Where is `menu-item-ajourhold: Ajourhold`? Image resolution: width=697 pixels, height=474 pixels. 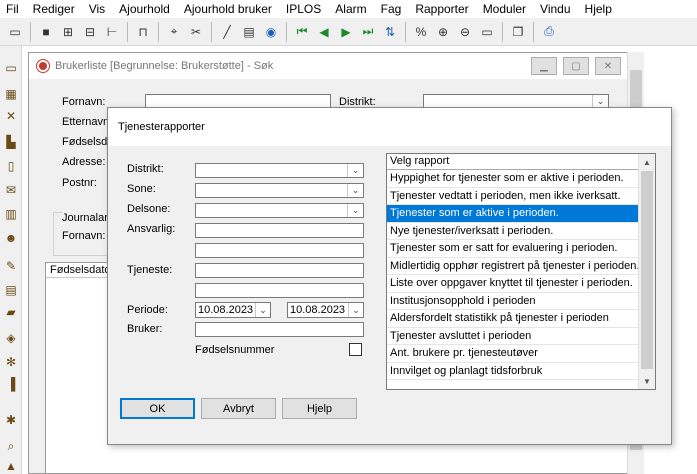 menu-item-ajourhold: Ajourhold is located at coordinates (144, 9).